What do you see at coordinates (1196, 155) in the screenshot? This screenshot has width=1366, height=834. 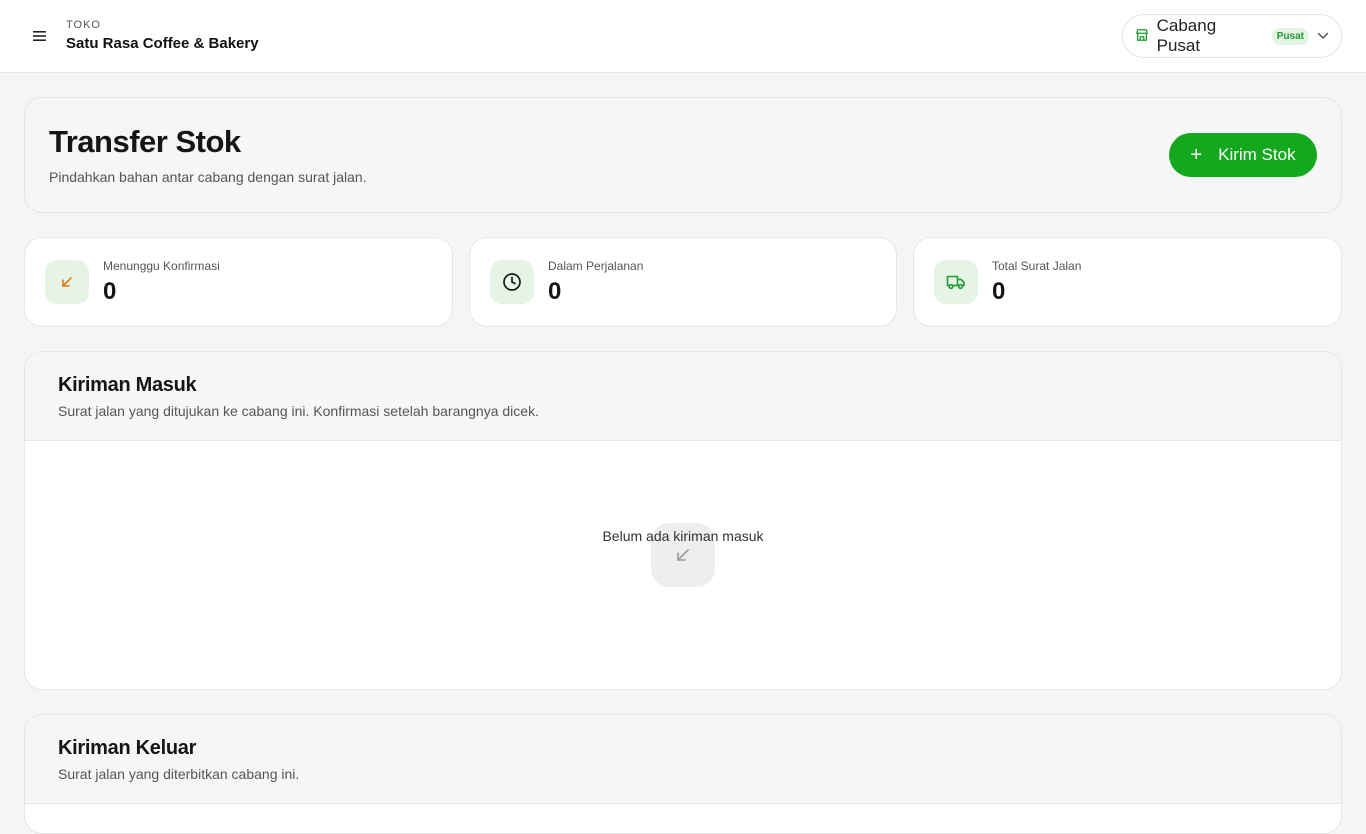 I see `plus-icon: +` at bounding box center [1196, 155].